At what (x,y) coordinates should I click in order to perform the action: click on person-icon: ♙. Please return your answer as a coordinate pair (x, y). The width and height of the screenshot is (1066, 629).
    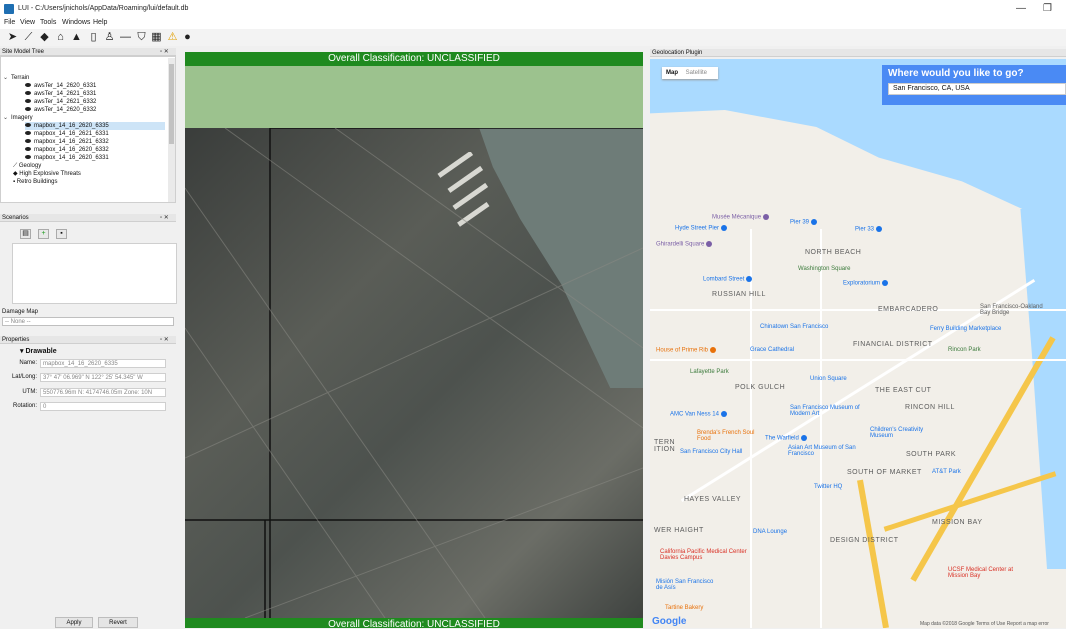
    Looking at the image, I should click on (109, 37).